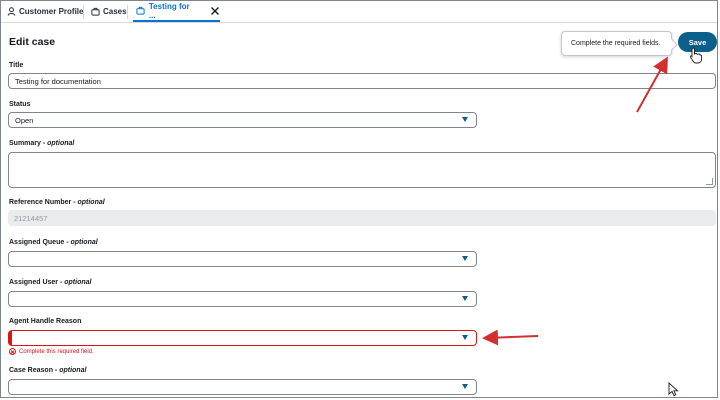 The height and width of the screenshot is (400, 720). What do you see at coordinates (362, 81) in the screenshot?
I see `title-input: Testing for documentation` at bounding box center [362, 81].